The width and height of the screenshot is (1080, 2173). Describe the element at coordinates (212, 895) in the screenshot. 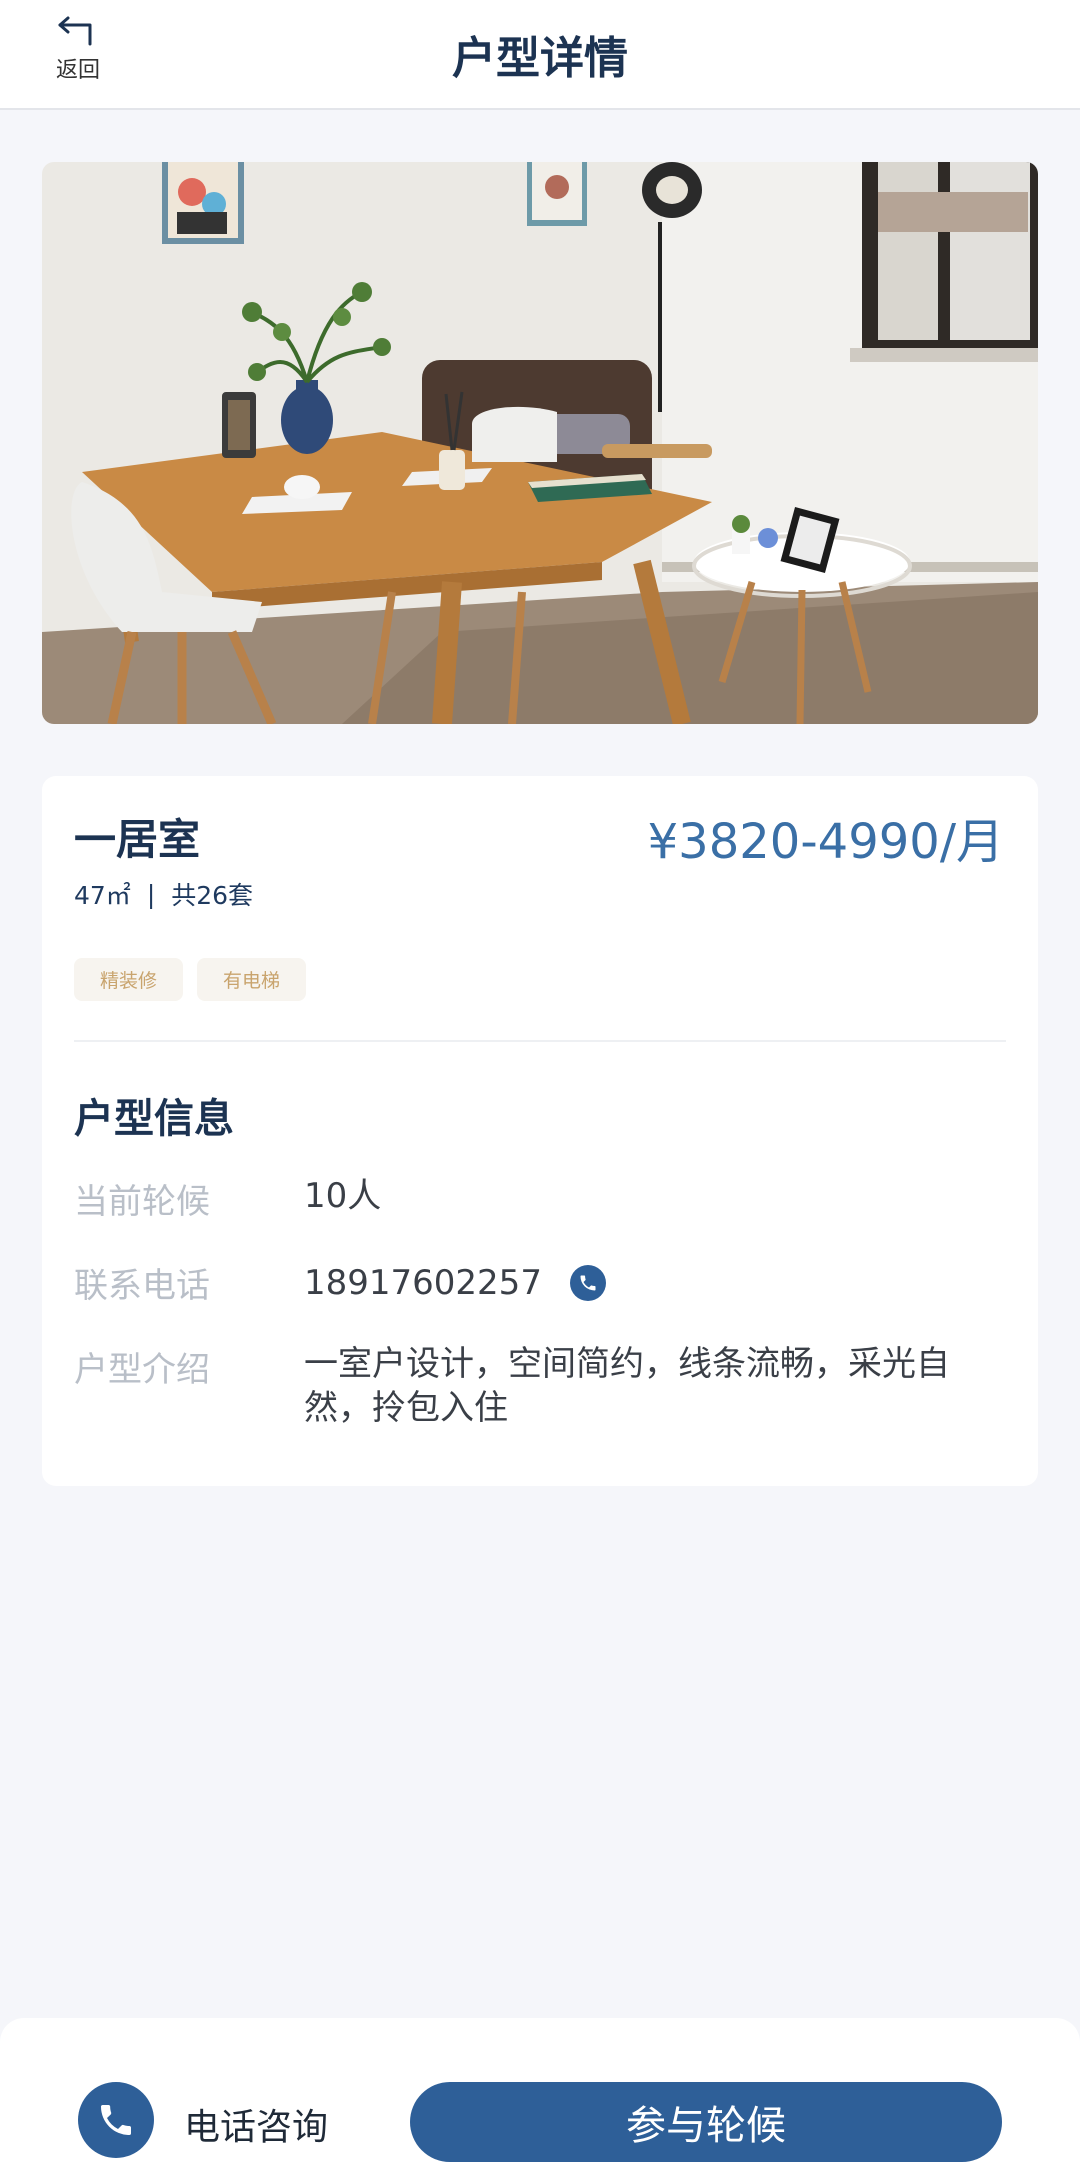

I see `unit-count: 共26套` at that location.